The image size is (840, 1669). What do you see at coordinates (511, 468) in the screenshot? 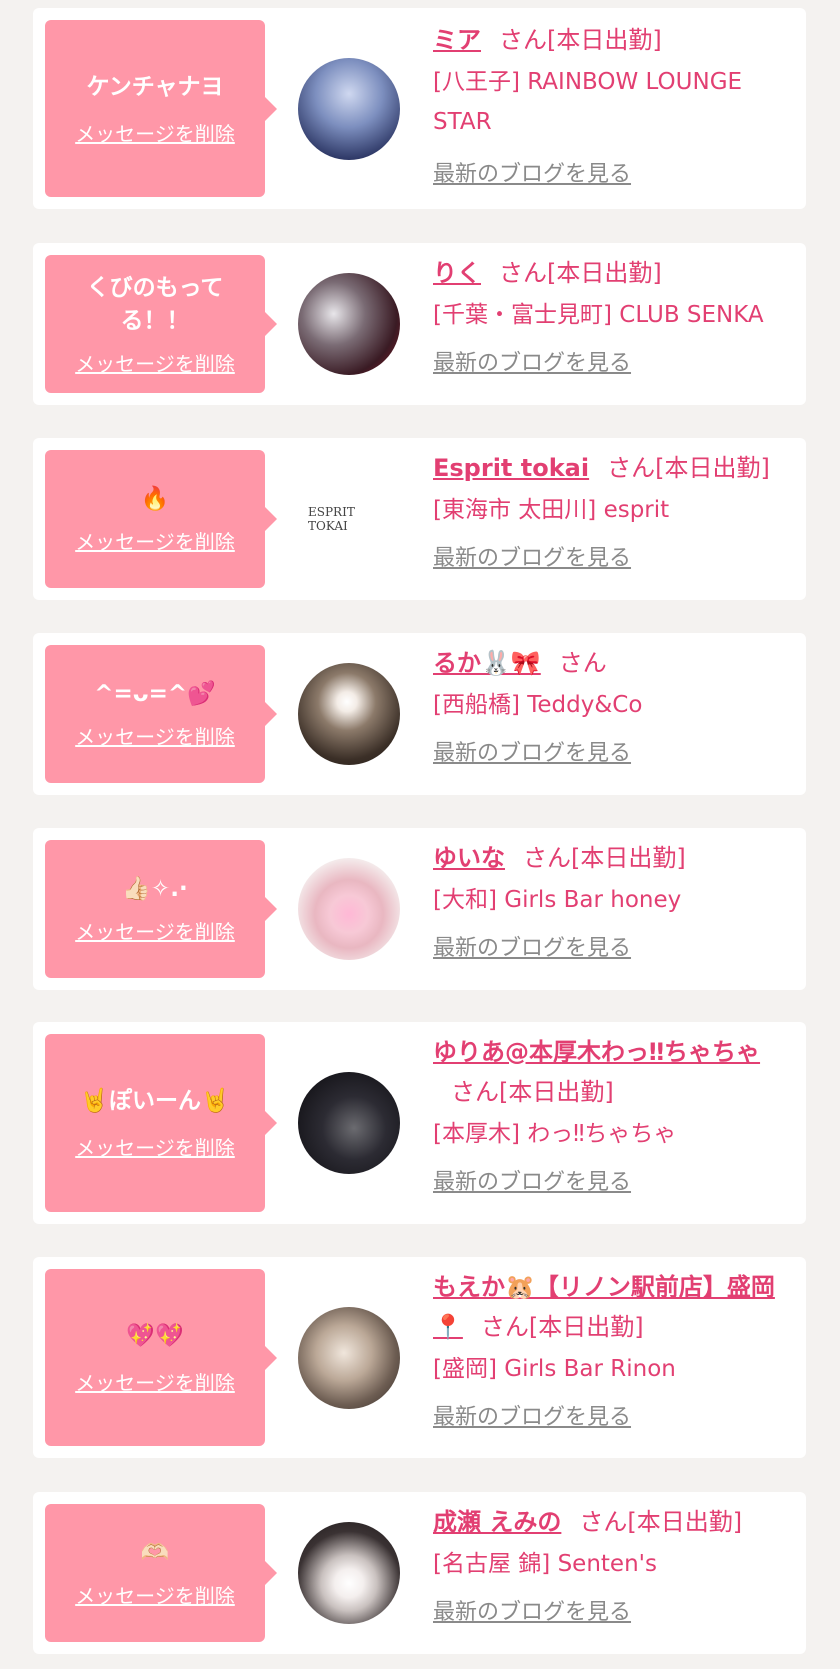
I see `cast-name-link: Esprit tokai` at bounding box center [511, 468].